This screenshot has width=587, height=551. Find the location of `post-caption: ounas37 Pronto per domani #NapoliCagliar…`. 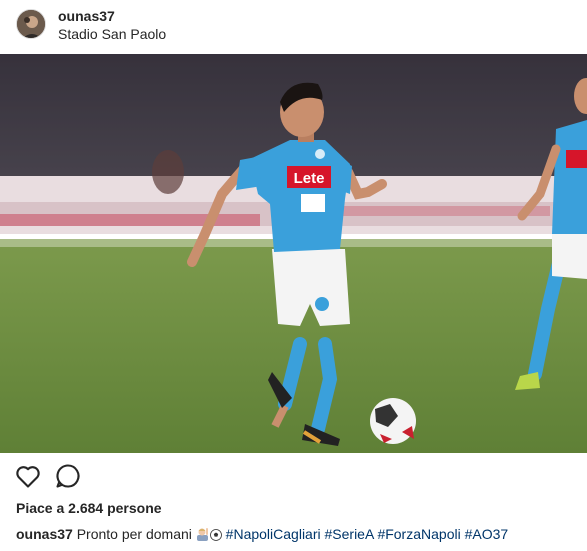

post-caption: ounas37 Pronto per domani #NapoliCagliar… is located at coordinates (262, 535).